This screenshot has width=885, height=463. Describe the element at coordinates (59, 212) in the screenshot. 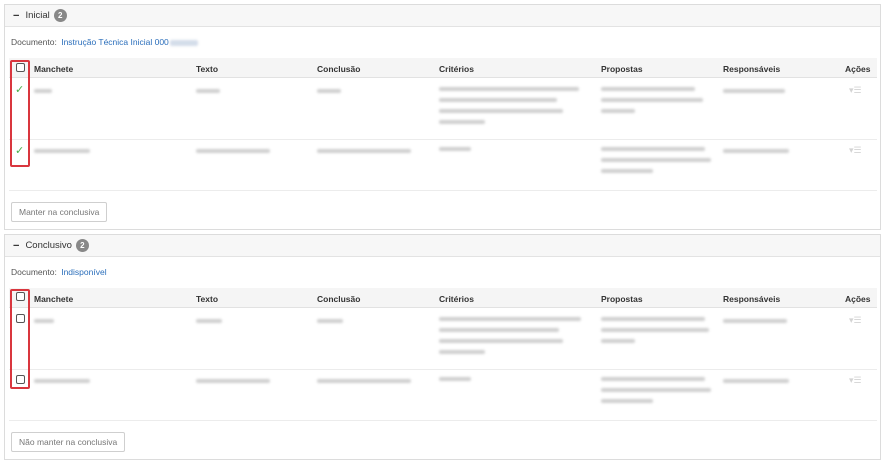

I see `keep-in-conclusive-button: Manter na conclusiva` at that location.